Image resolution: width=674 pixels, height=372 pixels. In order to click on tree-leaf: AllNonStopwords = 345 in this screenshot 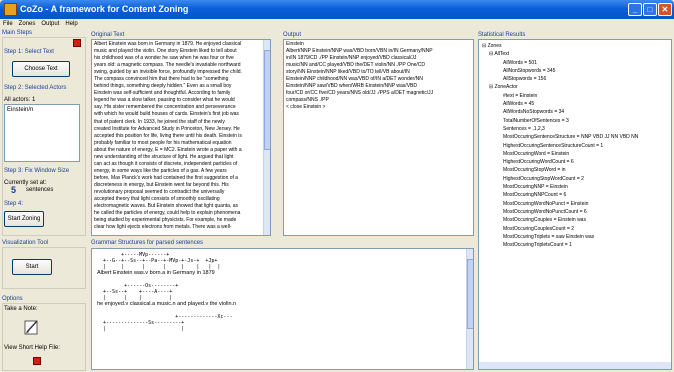, I will do `click(575, 71)`.